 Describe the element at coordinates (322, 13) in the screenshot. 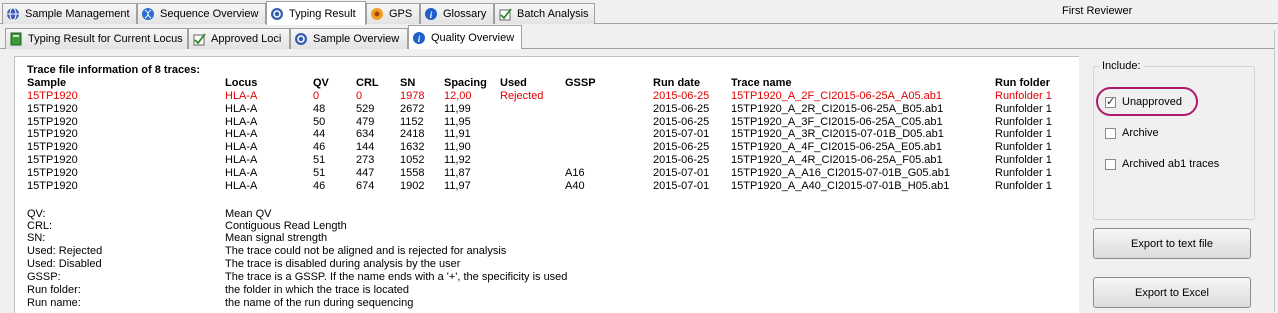

I see `tab-label: Typing Result` at that location.